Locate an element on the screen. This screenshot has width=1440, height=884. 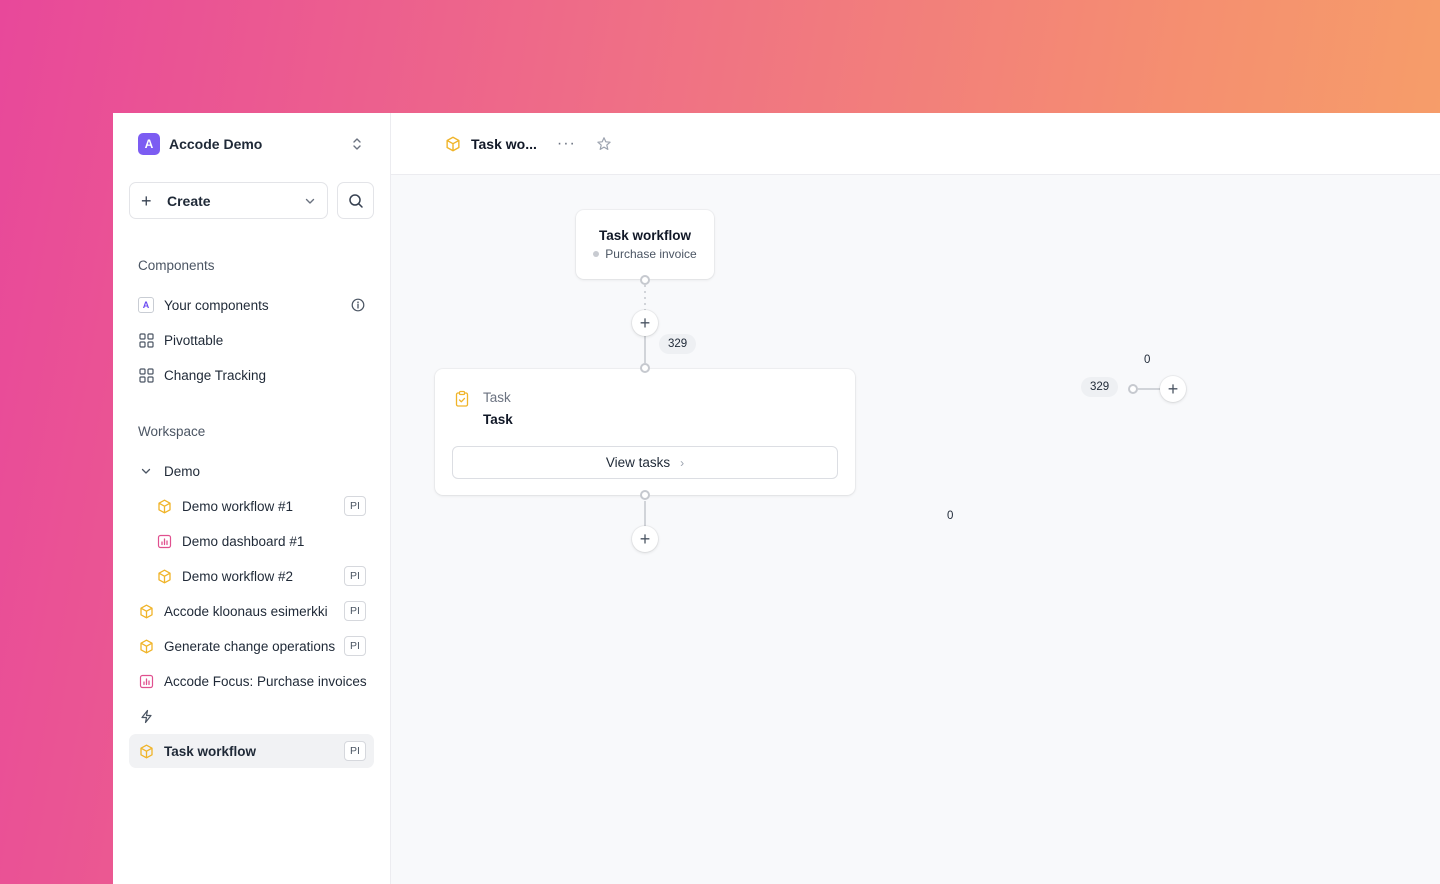
sidebar-item-change-tracking: Change Tracking is located at coordinates (251, 375).